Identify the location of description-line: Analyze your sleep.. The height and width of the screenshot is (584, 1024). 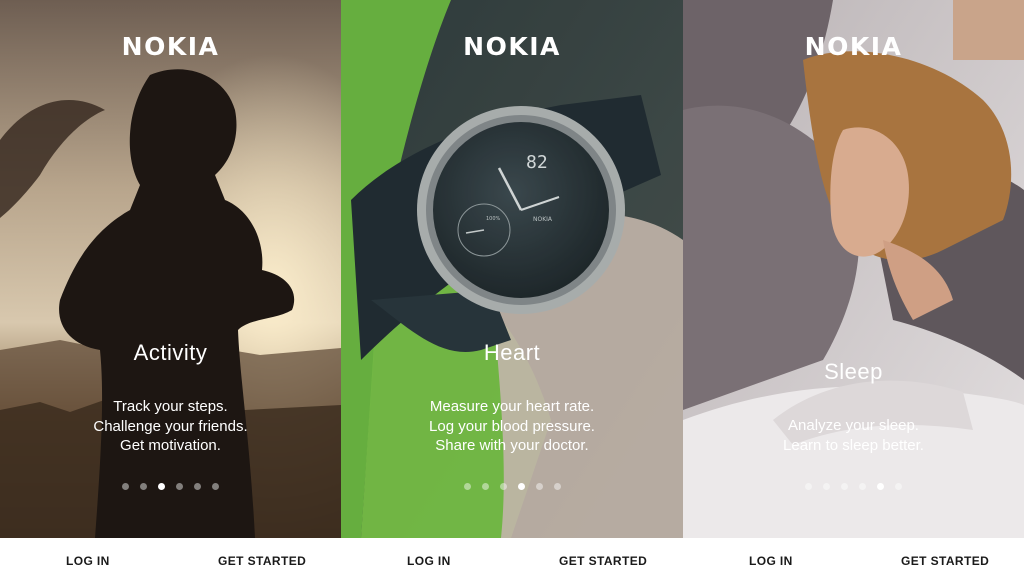
(853, 425).